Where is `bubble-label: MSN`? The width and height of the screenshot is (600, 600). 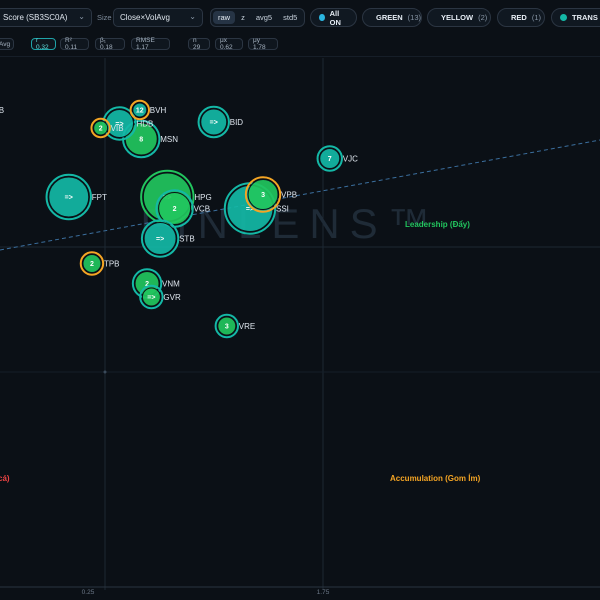
bubble-label: MSN is located at coordinates (169, 139).